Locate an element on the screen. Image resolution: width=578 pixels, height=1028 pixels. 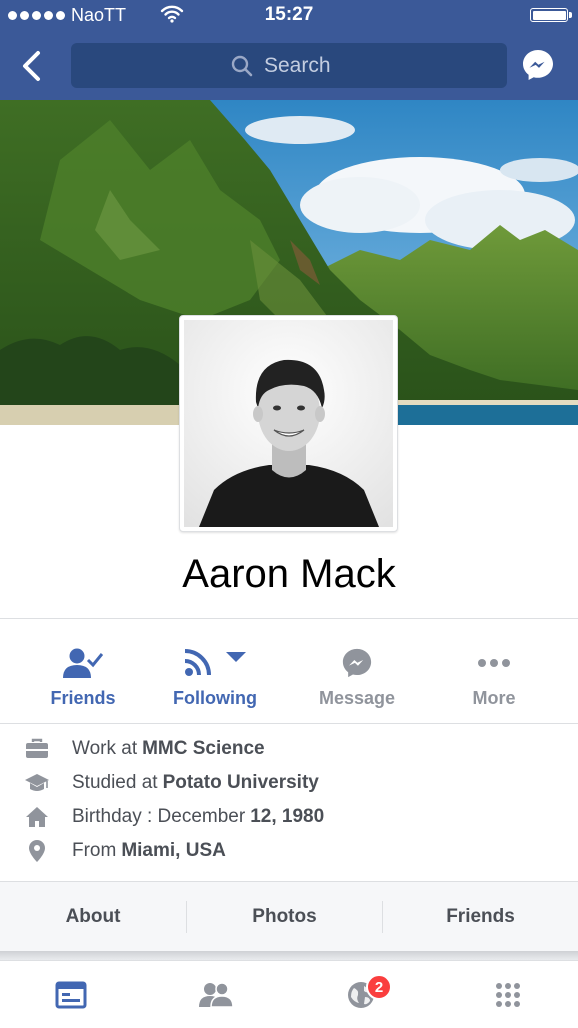
info-row-birthday: Birthday : December 12, 1980 is located at coordinates (289, 817).